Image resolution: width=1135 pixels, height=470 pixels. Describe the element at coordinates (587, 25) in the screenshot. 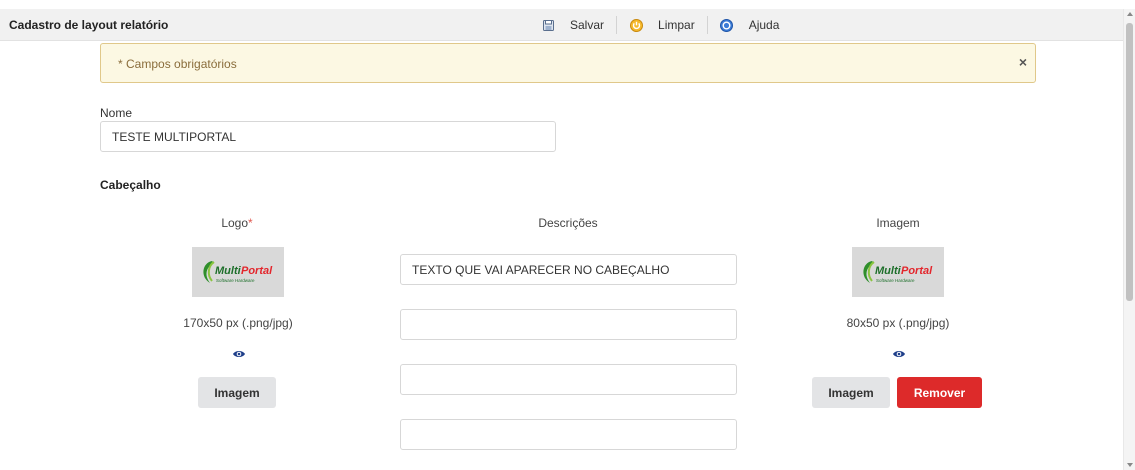

I see `save-label: Salvar` at that location.